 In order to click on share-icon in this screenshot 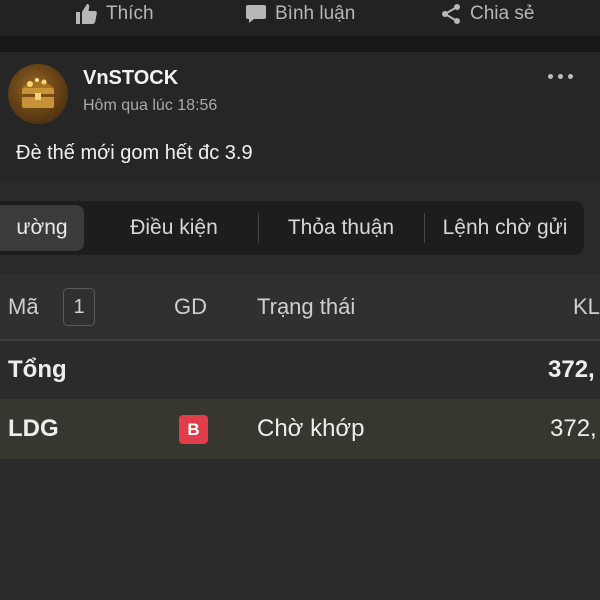, I will do `click(451, 14)`.